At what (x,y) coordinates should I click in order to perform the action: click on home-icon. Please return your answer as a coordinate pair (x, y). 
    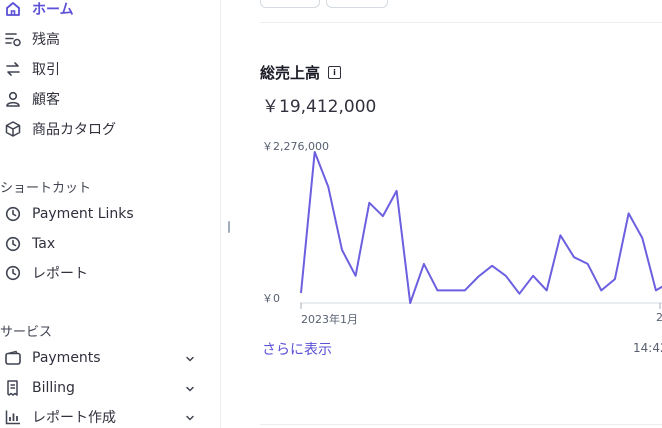
    Looking at the image, I should click on (13, 9).